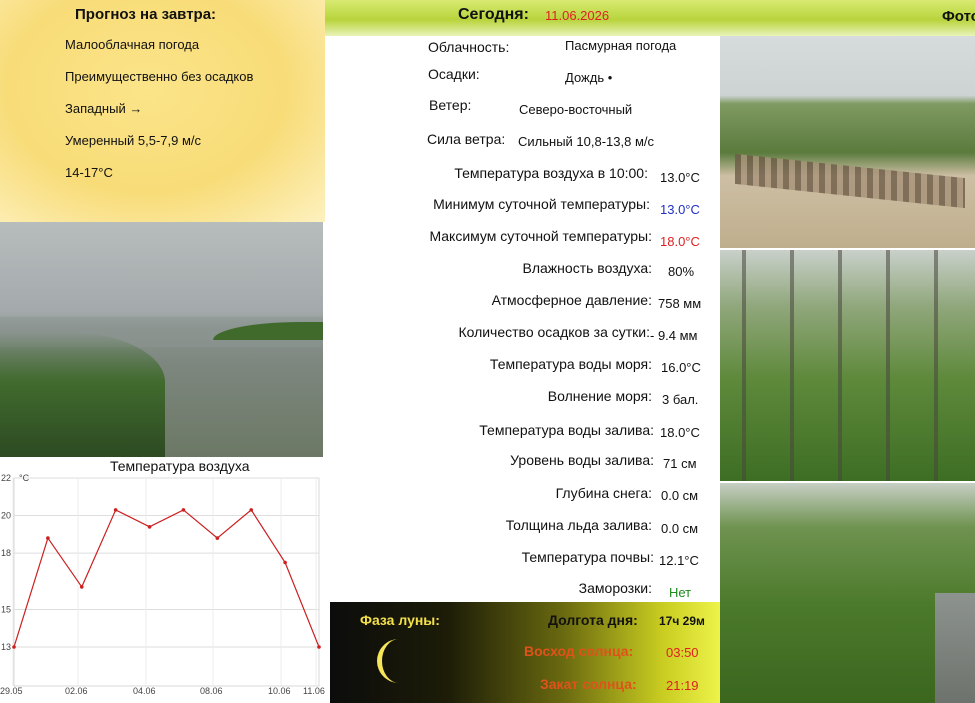  What do you see at coordinates (615, 588) in the screenshot?
I see `frost-label: Заморозки:` at bounding box center [615, 588].